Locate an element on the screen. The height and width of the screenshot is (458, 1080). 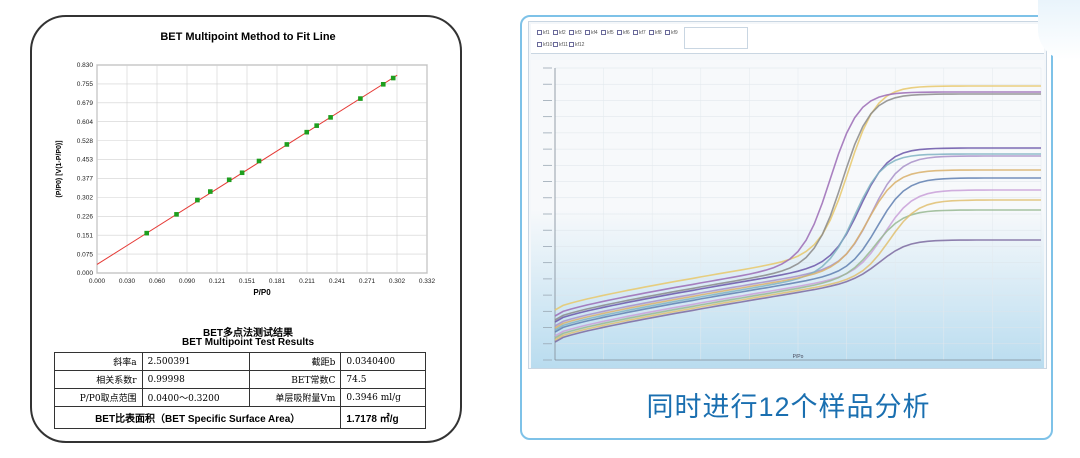
slope-value: 2.500391 is located at coordinates (195, 361).